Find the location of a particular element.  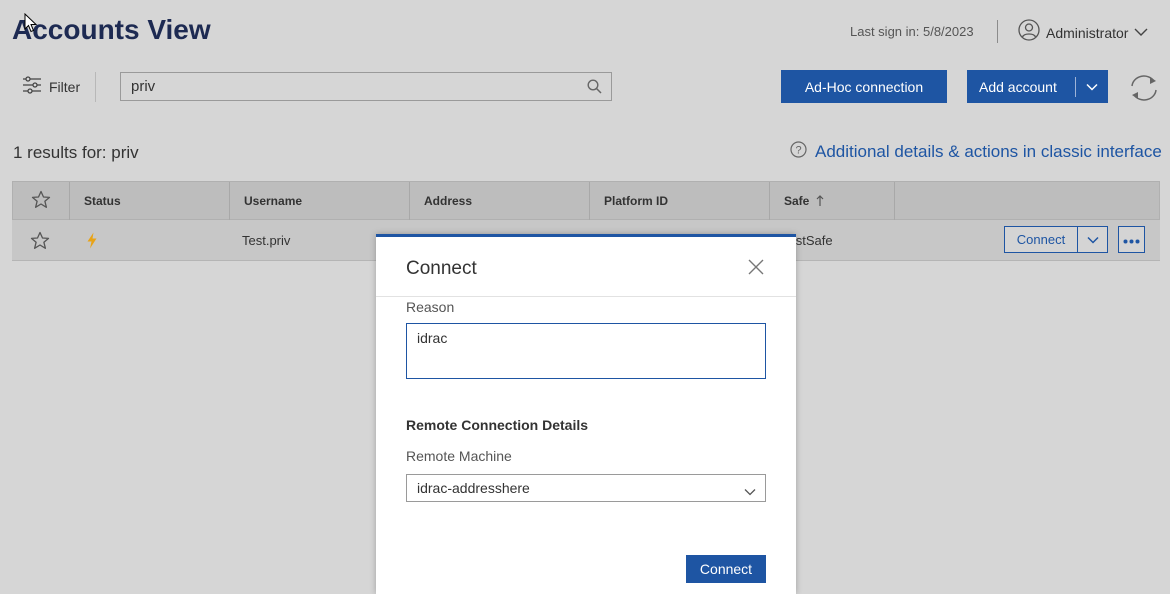

mouse-cursor-icon is located at coordinates (31, 25).